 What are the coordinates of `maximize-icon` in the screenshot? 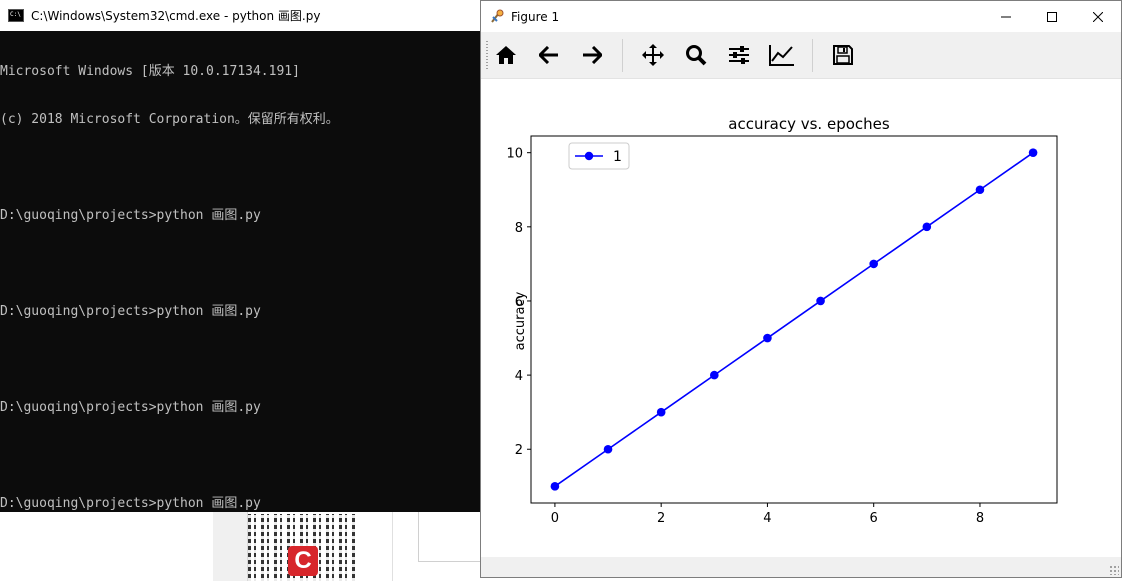 It's located at (1052, 16).